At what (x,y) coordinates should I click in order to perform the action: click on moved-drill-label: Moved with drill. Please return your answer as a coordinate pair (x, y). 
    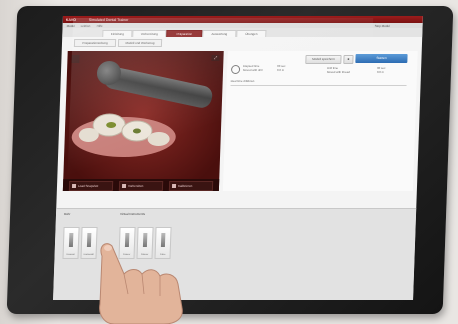
    Looking at the image, I should click on (253, 69).